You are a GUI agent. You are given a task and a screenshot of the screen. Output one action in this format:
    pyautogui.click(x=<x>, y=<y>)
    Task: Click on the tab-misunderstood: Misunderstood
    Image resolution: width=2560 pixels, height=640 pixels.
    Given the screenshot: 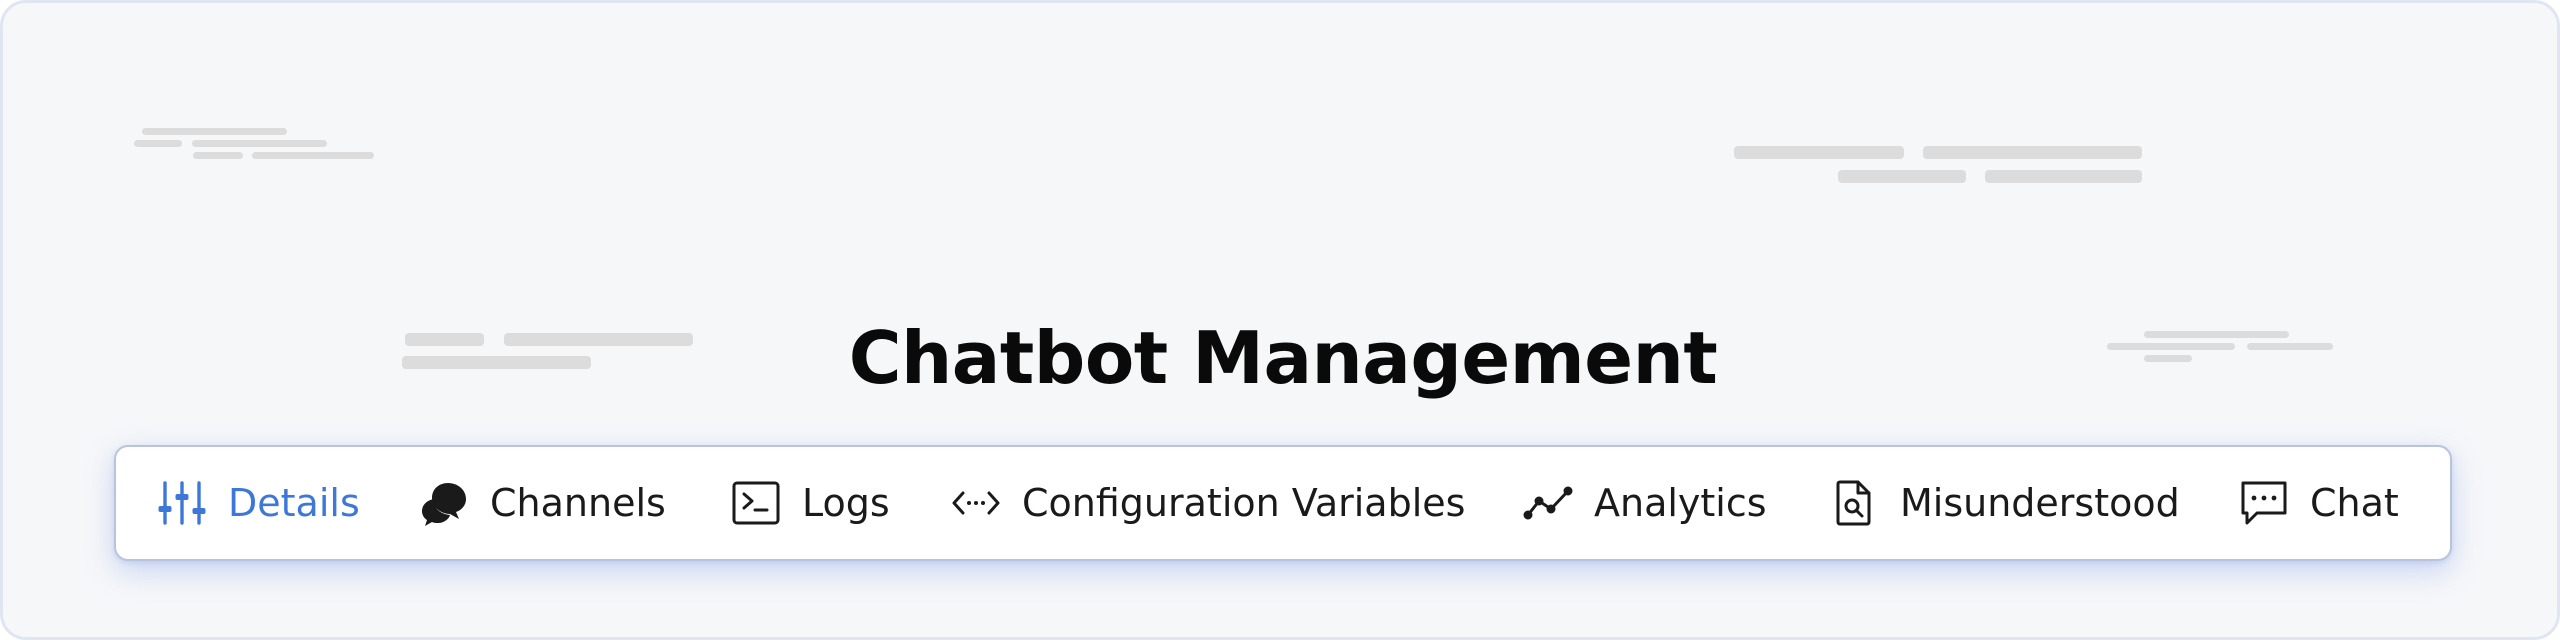 What is the action you would take?
    pyautogui.click(x=2004, y=503)
    